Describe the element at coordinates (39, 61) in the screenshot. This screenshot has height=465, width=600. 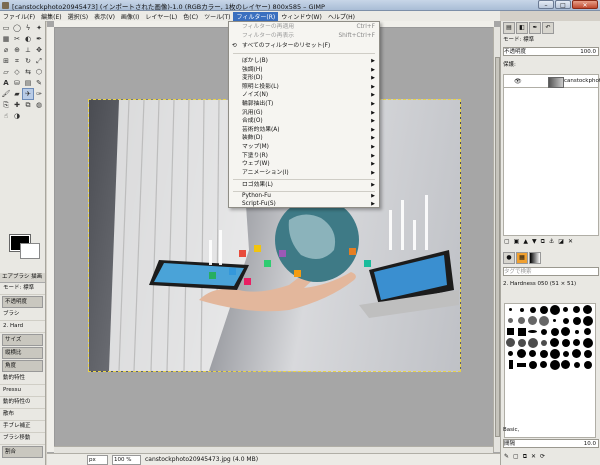
I see `scale-icon: ⤢` at that location.